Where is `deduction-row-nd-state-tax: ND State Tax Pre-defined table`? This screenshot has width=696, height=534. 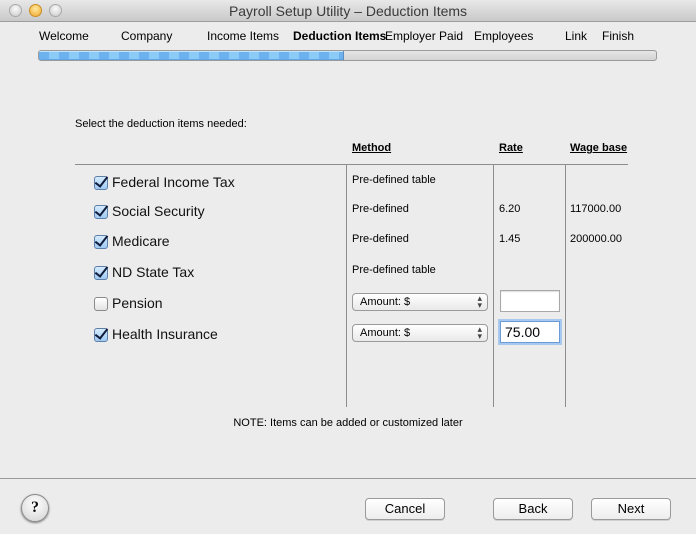 deduction-row-nd-state-tax: ND State Tax Pre-defined table is located at coordinates (348, 274).